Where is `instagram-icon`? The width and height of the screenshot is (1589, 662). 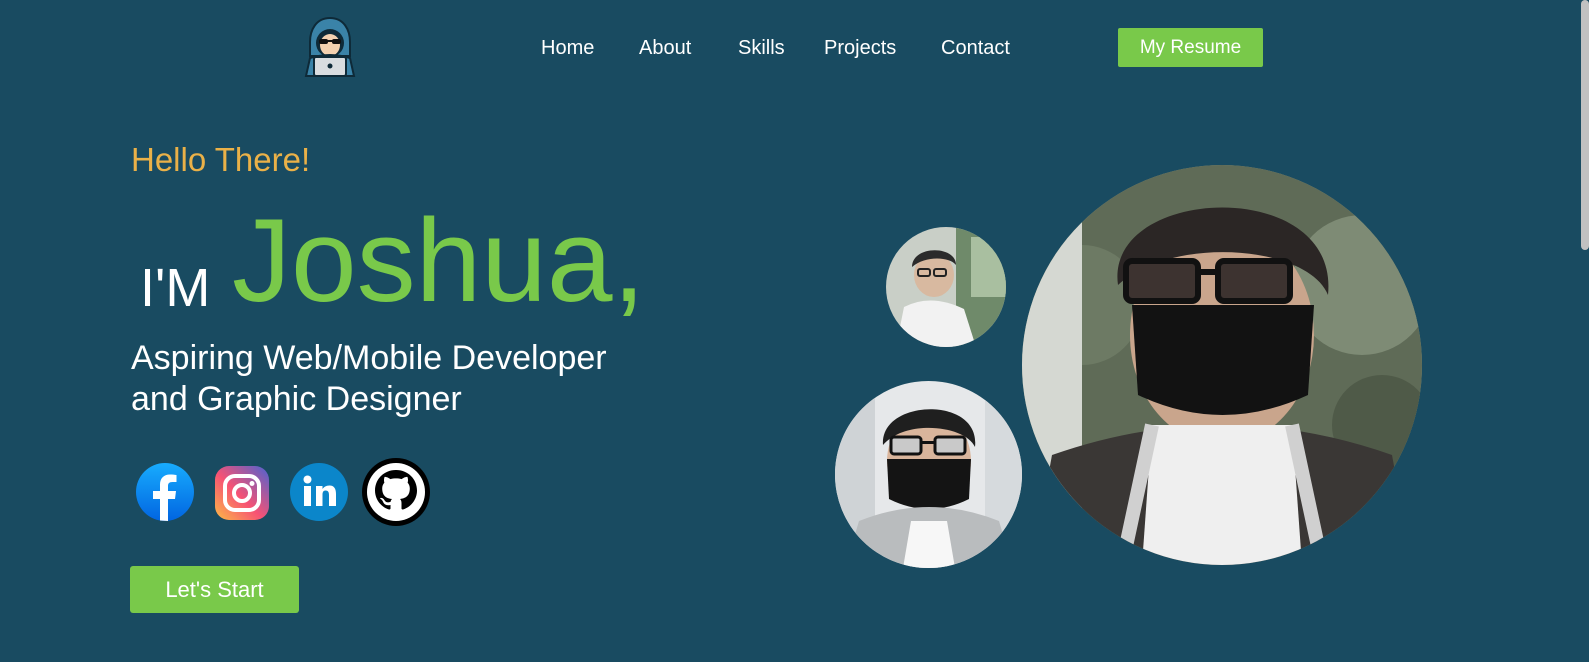 instagram-icon is located at coordinates (242, 492).